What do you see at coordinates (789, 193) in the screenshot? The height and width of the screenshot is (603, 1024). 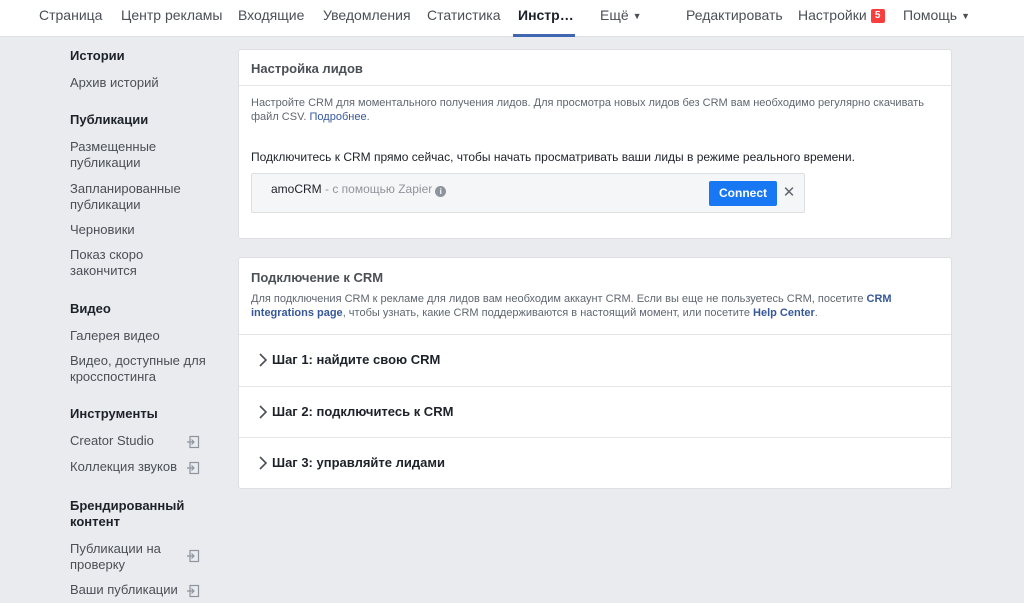 I see `close-icon: ✕` at bounding box center [789, 193].